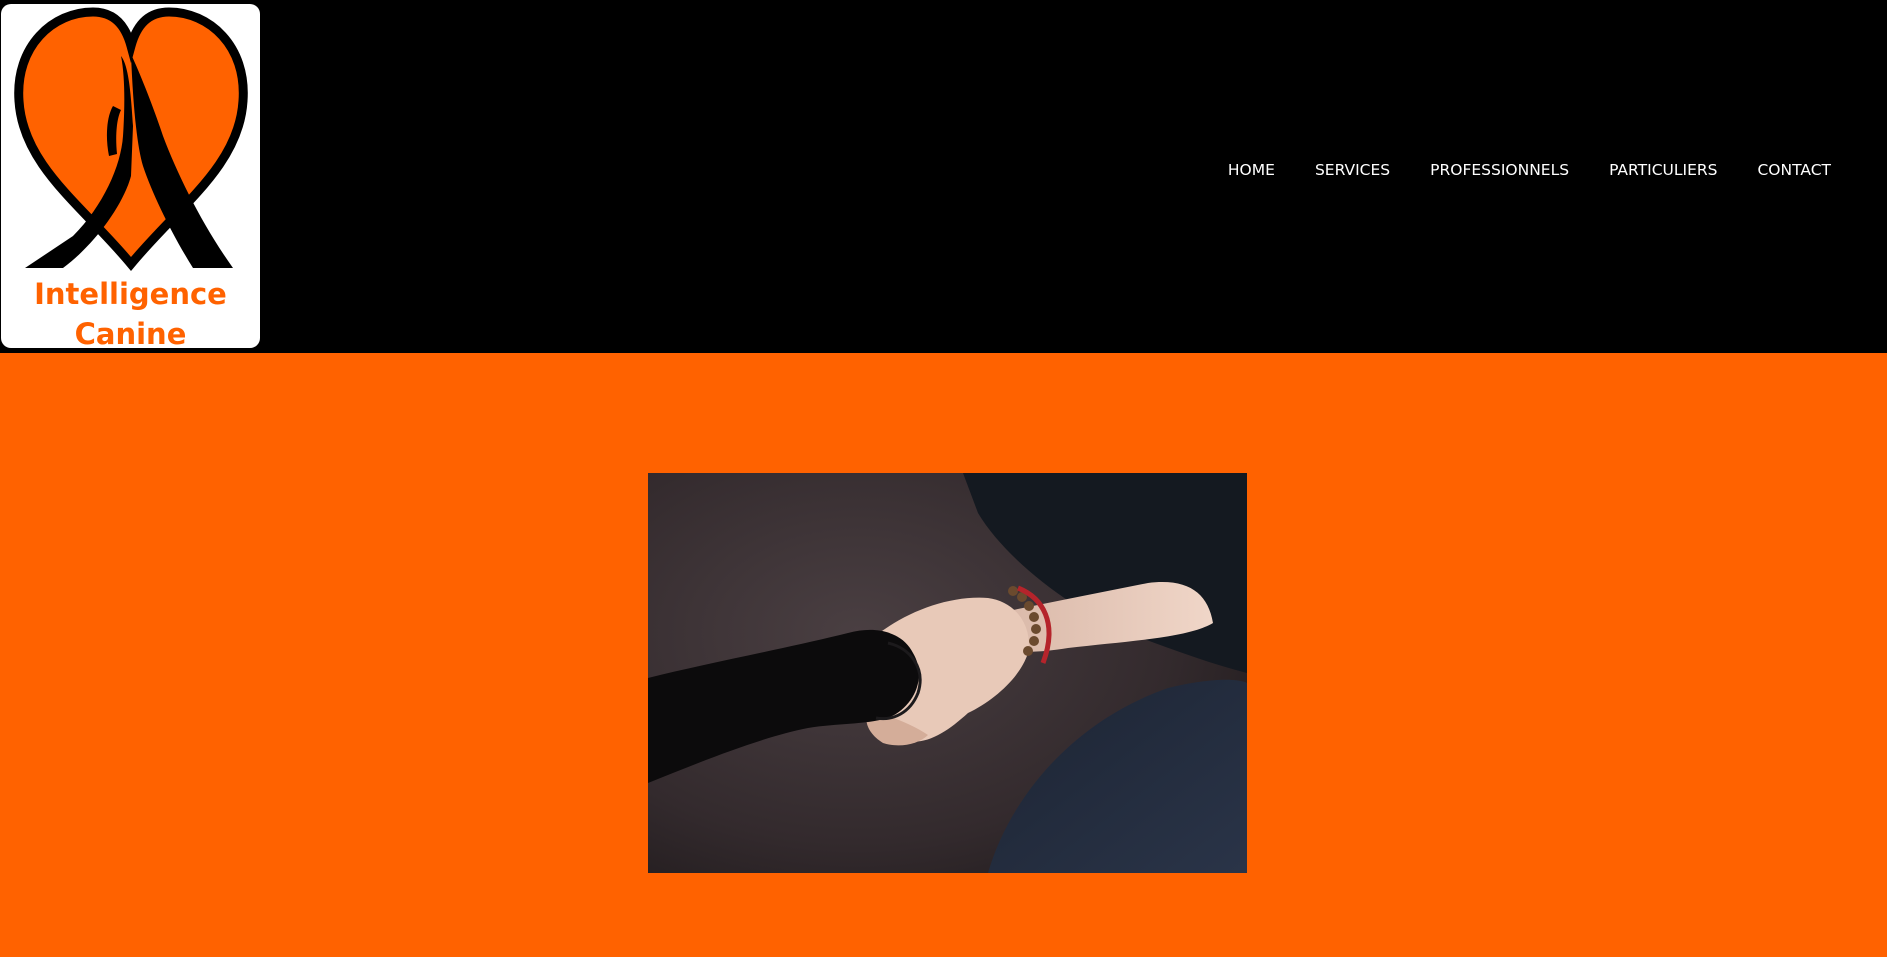  Describe the element at coordinates (130, 294) in the screenshot. I see `brand-name-line1: Intelligence` at that location.